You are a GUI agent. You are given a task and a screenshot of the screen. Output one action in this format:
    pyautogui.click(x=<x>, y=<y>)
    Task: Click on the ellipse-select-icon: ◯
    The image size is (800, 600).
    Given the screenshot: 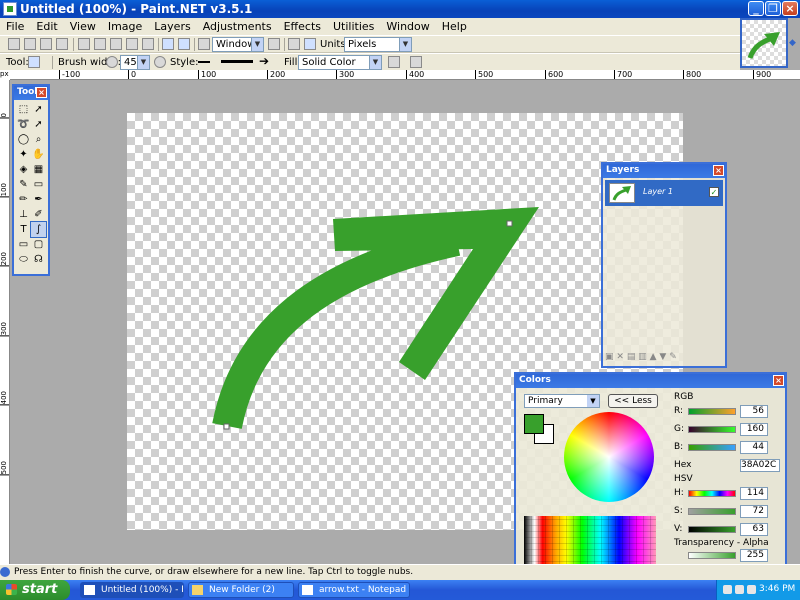 What is the action you would take?
    pyautogui.click(x=23, y=139)
    